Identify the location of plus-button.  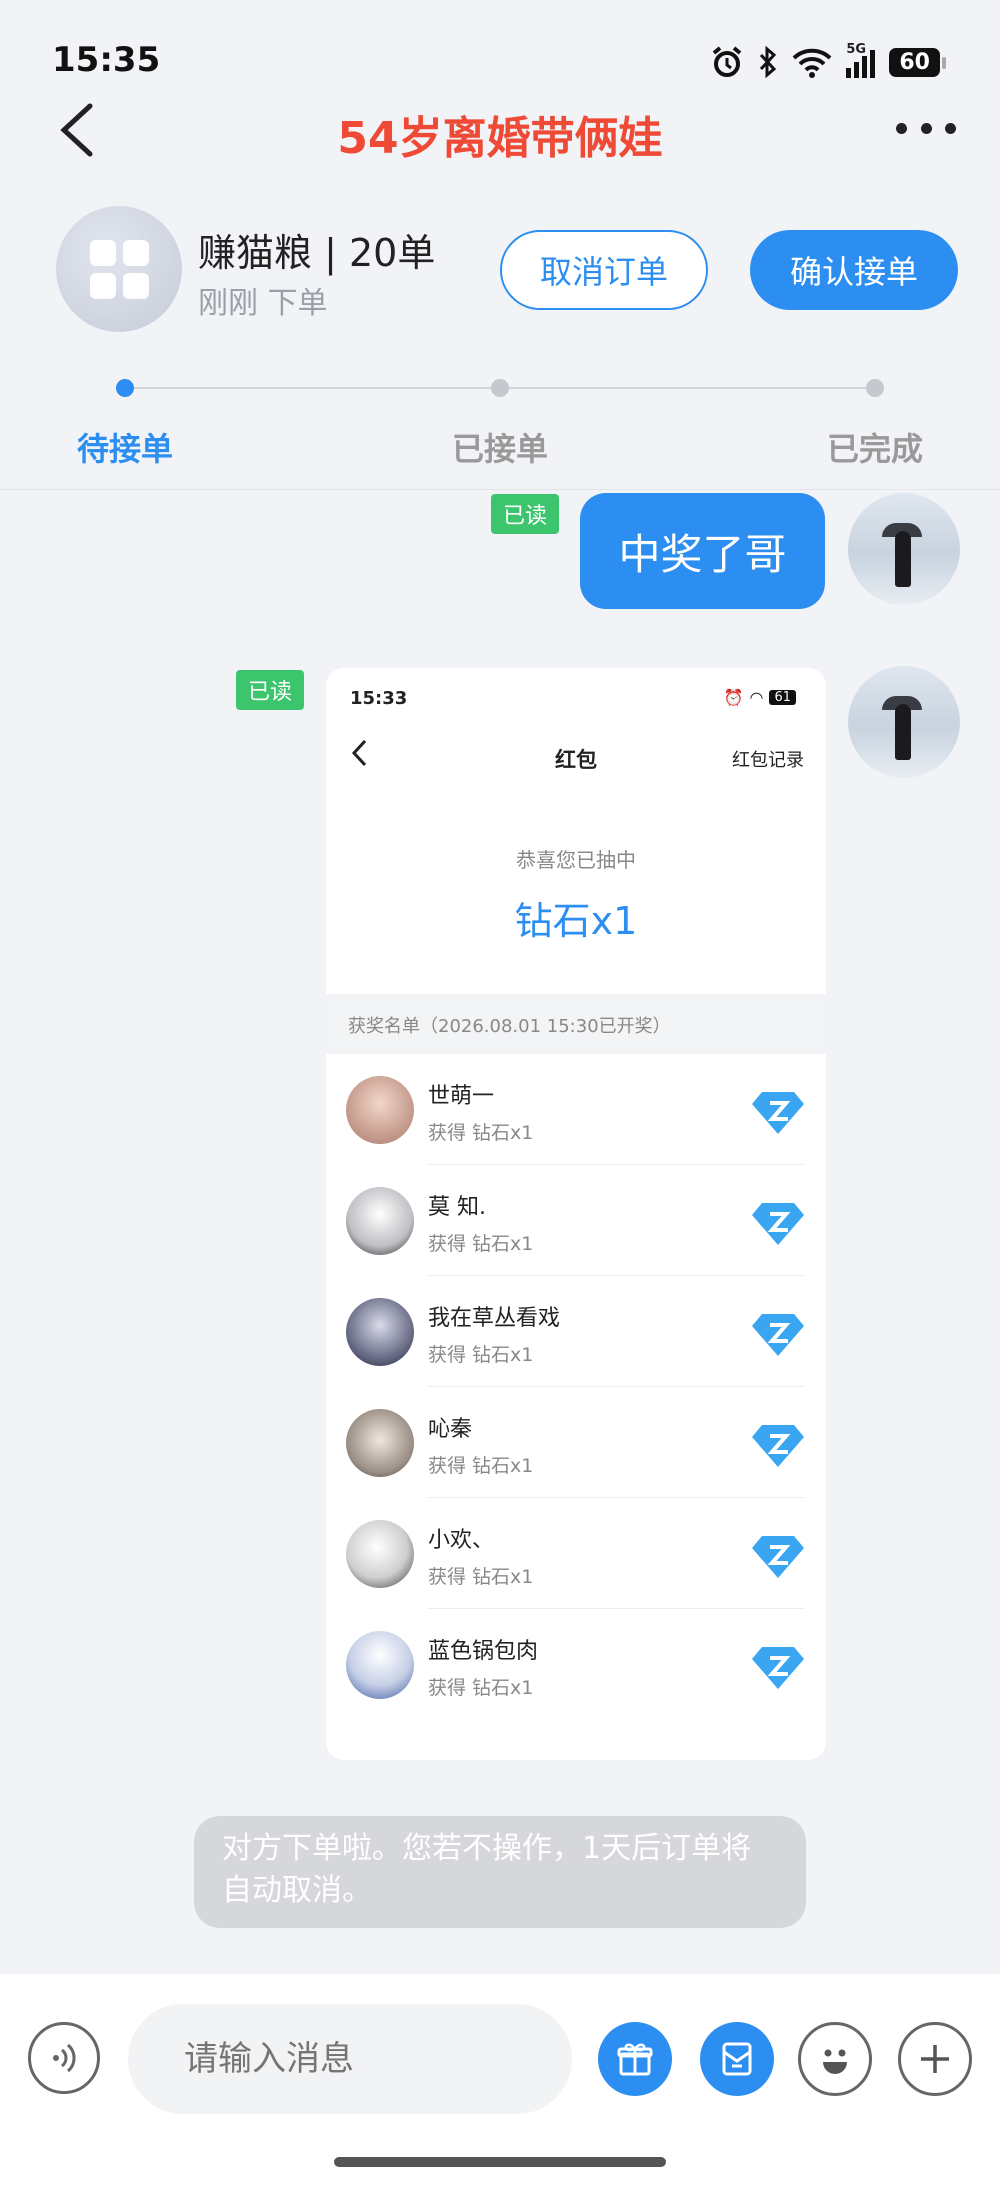
(935, 2059).